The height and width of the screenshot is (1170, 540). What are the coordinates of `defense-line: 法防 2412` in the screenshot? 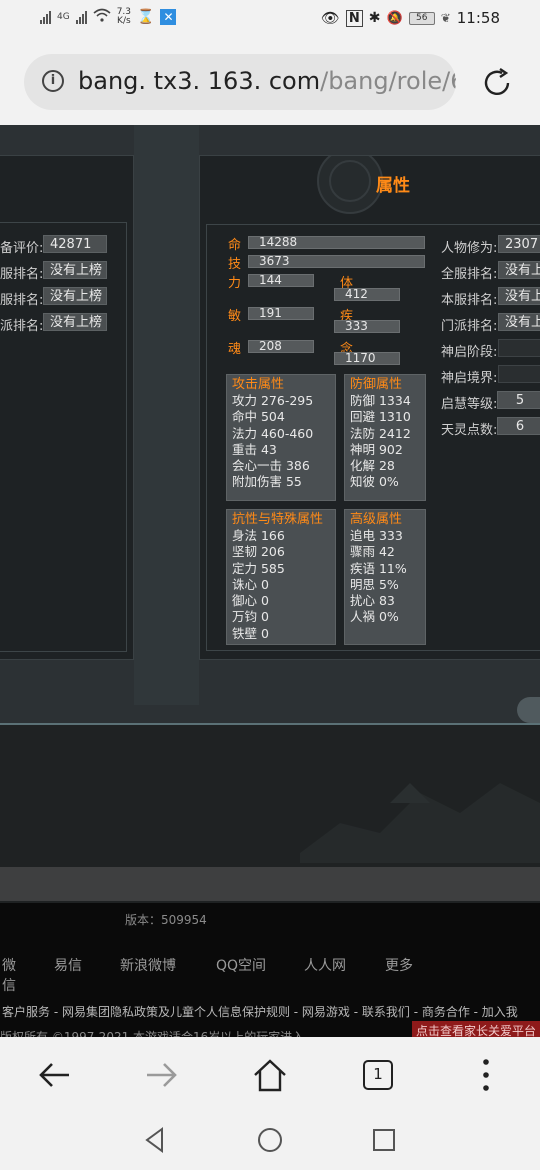 It's located at (380, 433).